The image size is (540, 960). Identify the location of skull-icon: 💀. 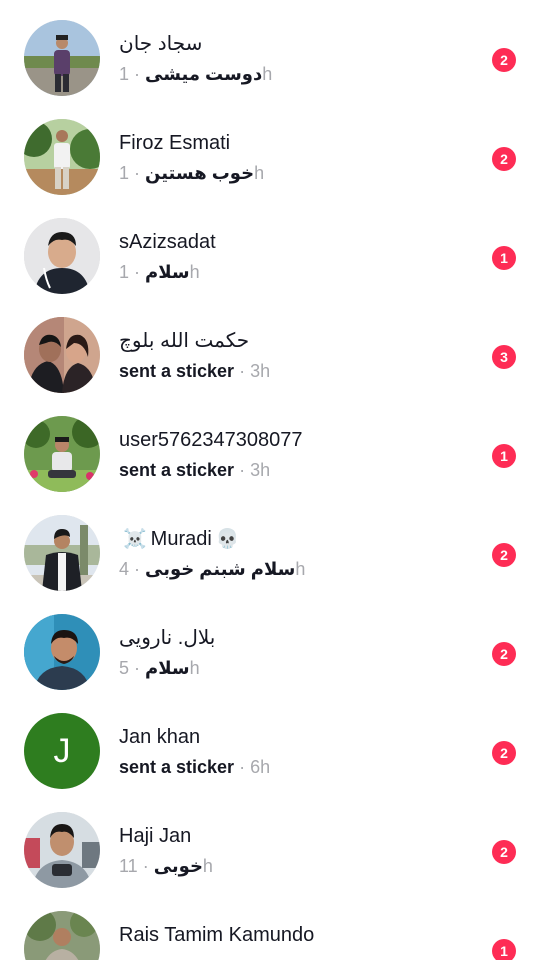
(227, 539).